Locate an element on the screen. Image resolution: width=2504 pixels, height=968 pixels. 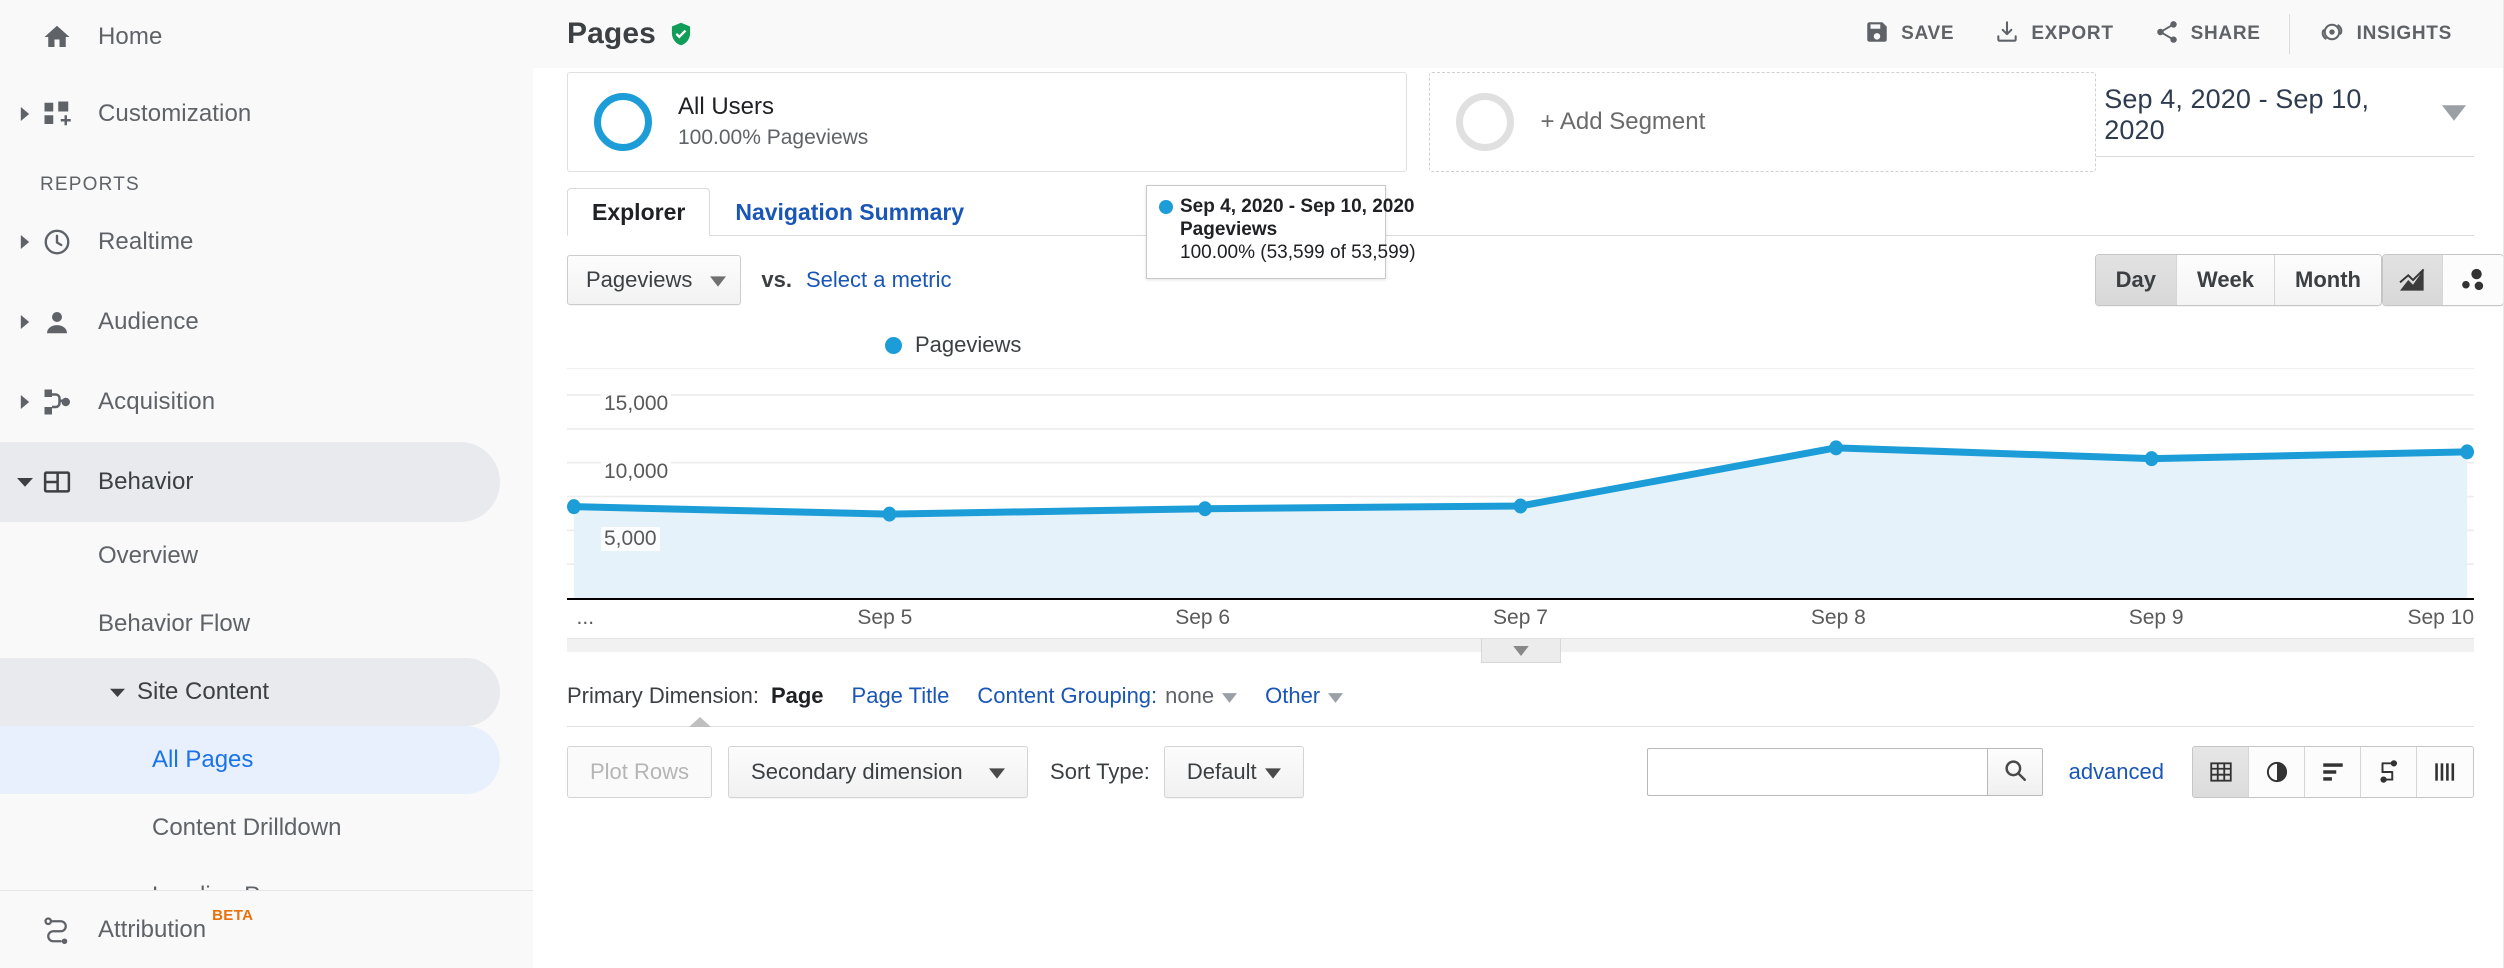
pie-view-icon is located at coordinates (2277, 772).